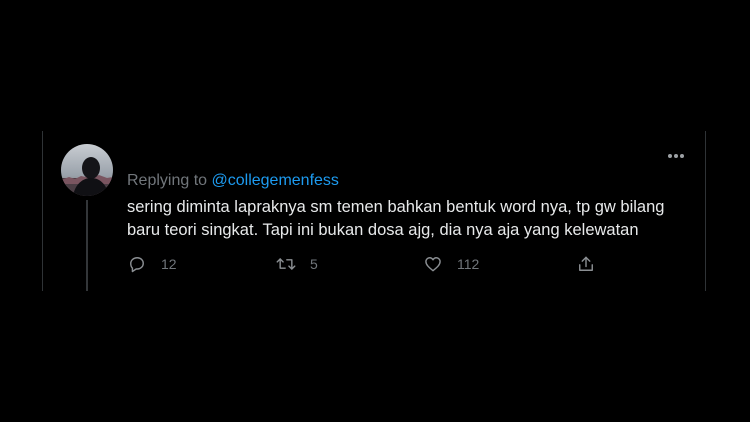 The height and width of the screenshot is (422, 750). Describe the element at coordinates (137, 265) in the screenshot. I see `comment-bubble-icon` at that location.